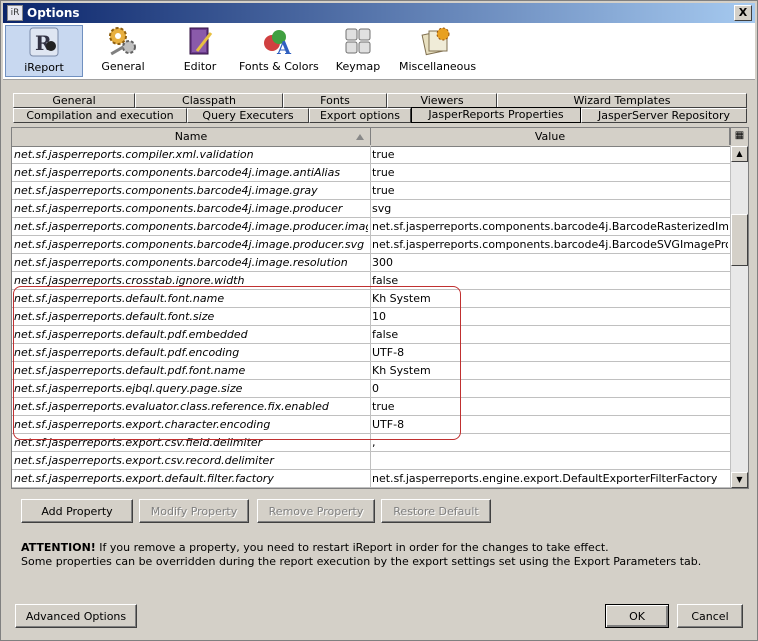 Image resolution: width=758 pixels, height=641 pixels. What do you see at coordinates (191, 316) in the screenshot?
I see `property-name-cell: net.sf.jasperreports.default.font.size` at bounding box center [191, 316].